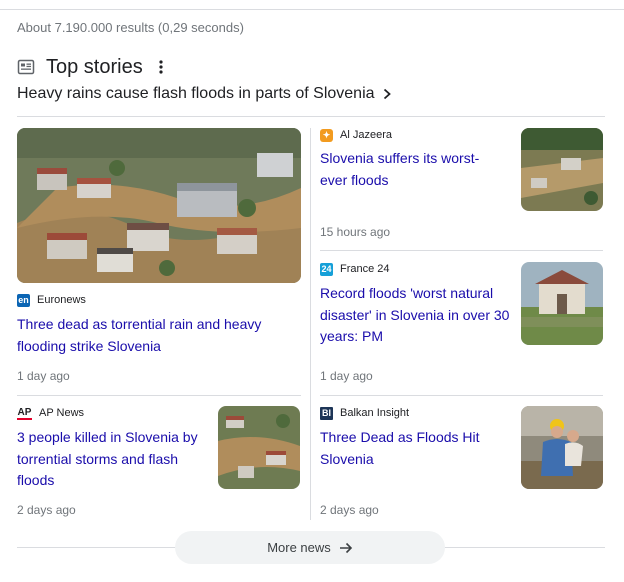 The image size is (624, 582). What do you see at coordinates (130, 27) in the screenshot?
I see `result-stats: About 7.190.000 results (0,29 seconds)` at bounding box center [130, 27].